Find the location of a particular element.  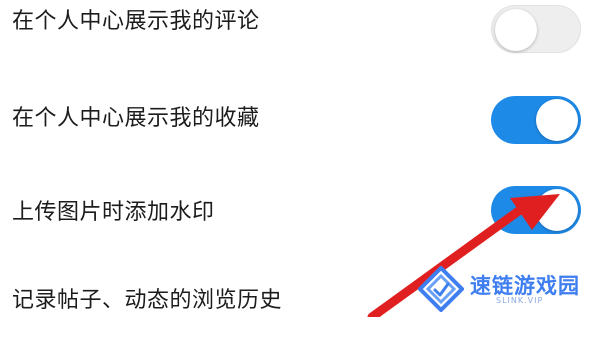

add-watermark-toggle is located at coordinates (536, 210).